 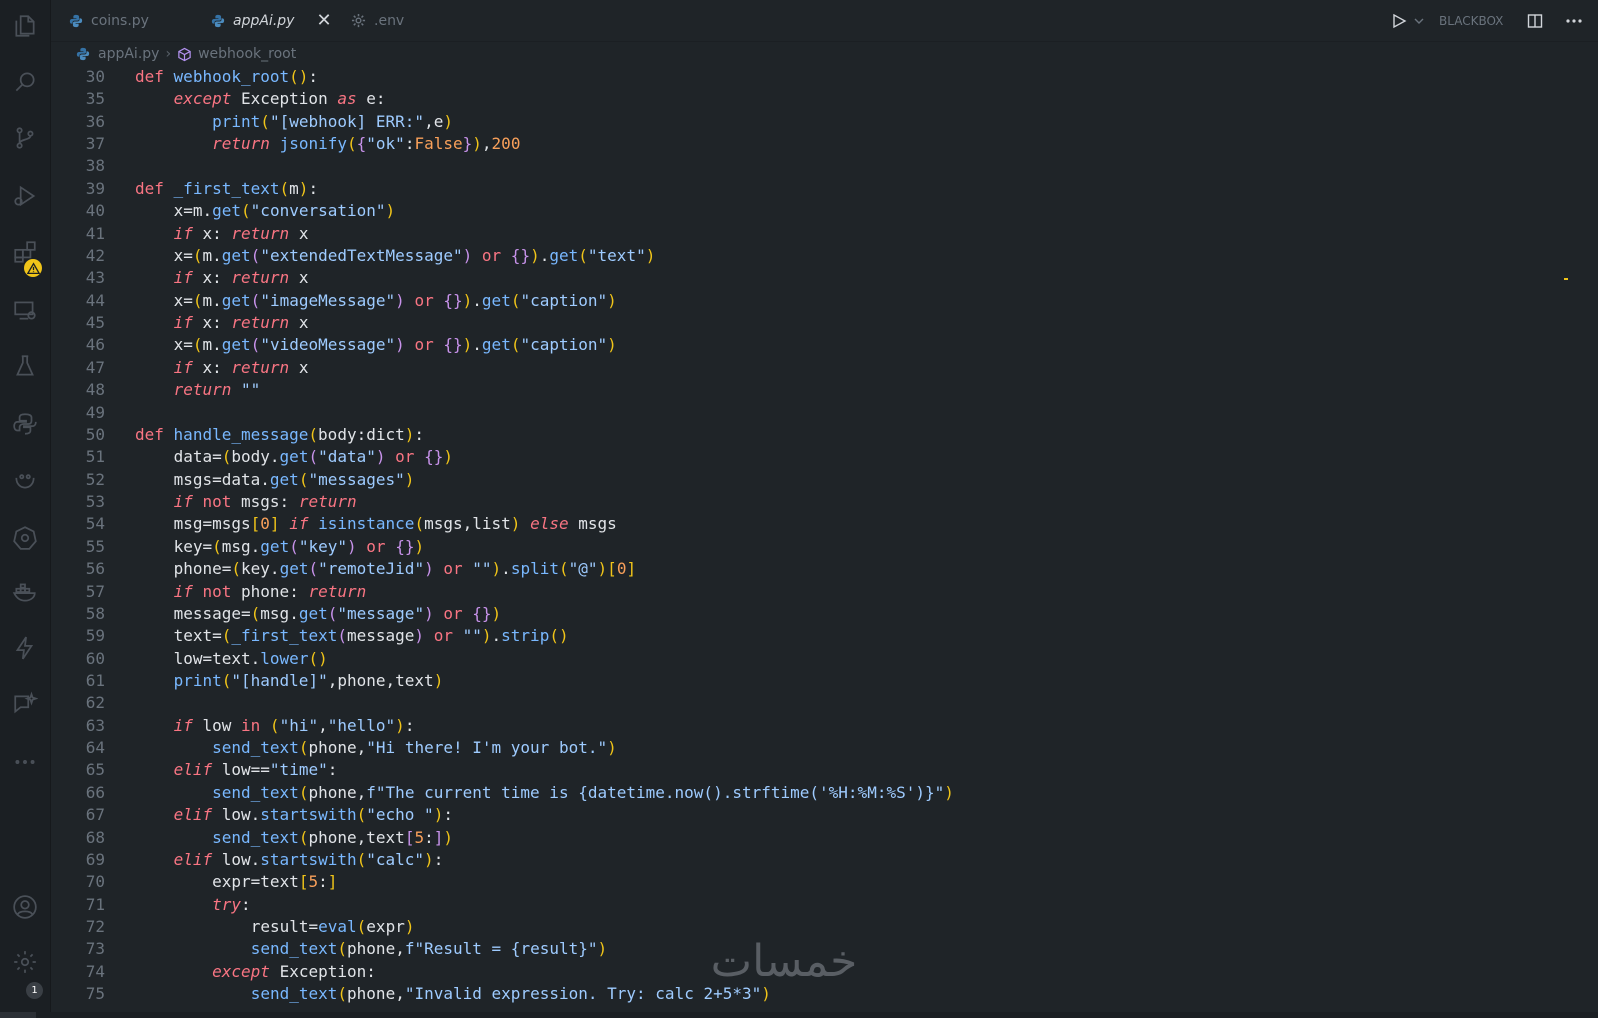 What do you see at coordinates (270, 591) in the screenshot?
I see `code-text: if not phone: return` at bounding box center [270, 591].